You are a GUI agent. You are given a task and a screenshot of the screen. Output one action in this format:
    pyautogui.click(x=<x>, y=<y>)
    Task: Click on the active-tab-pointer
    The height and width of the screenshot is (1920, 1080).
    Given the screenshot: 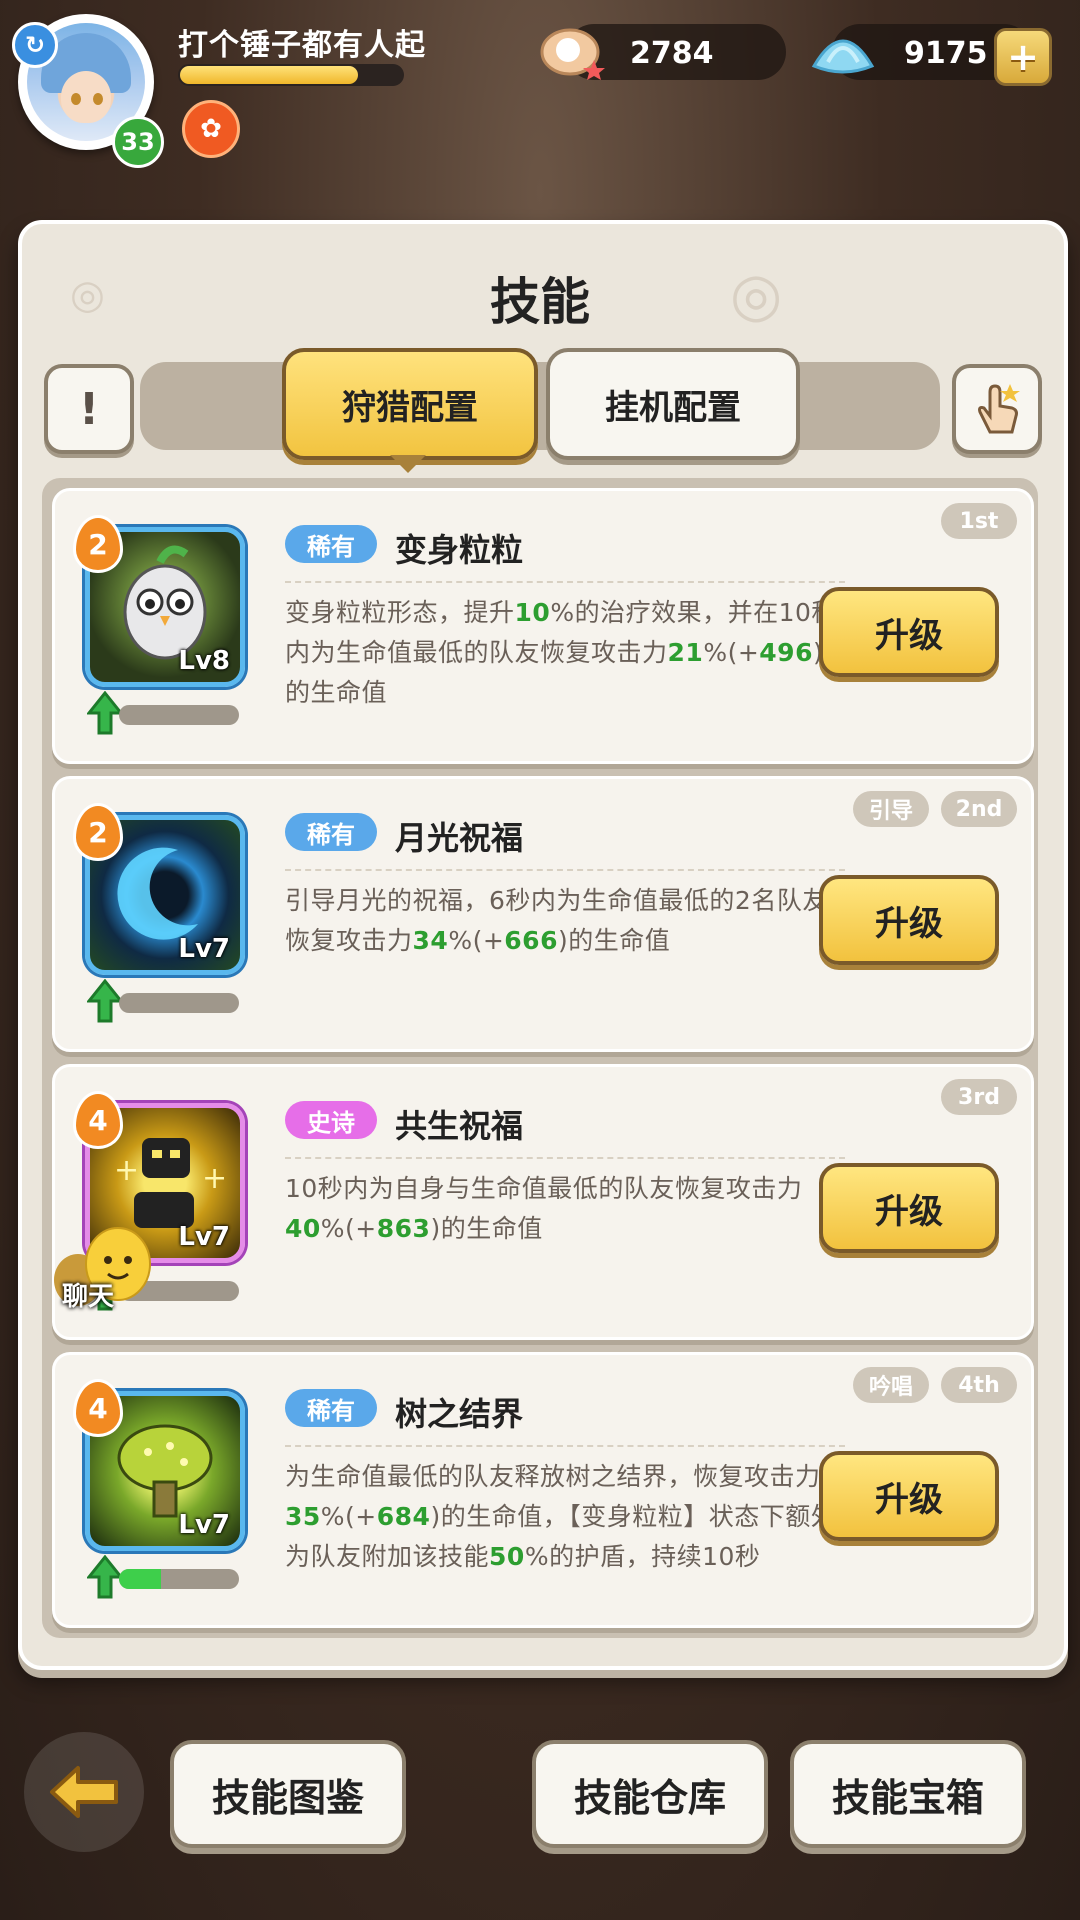 What is the action you would take?
    pyautogui.click(x=408, y=464)
    